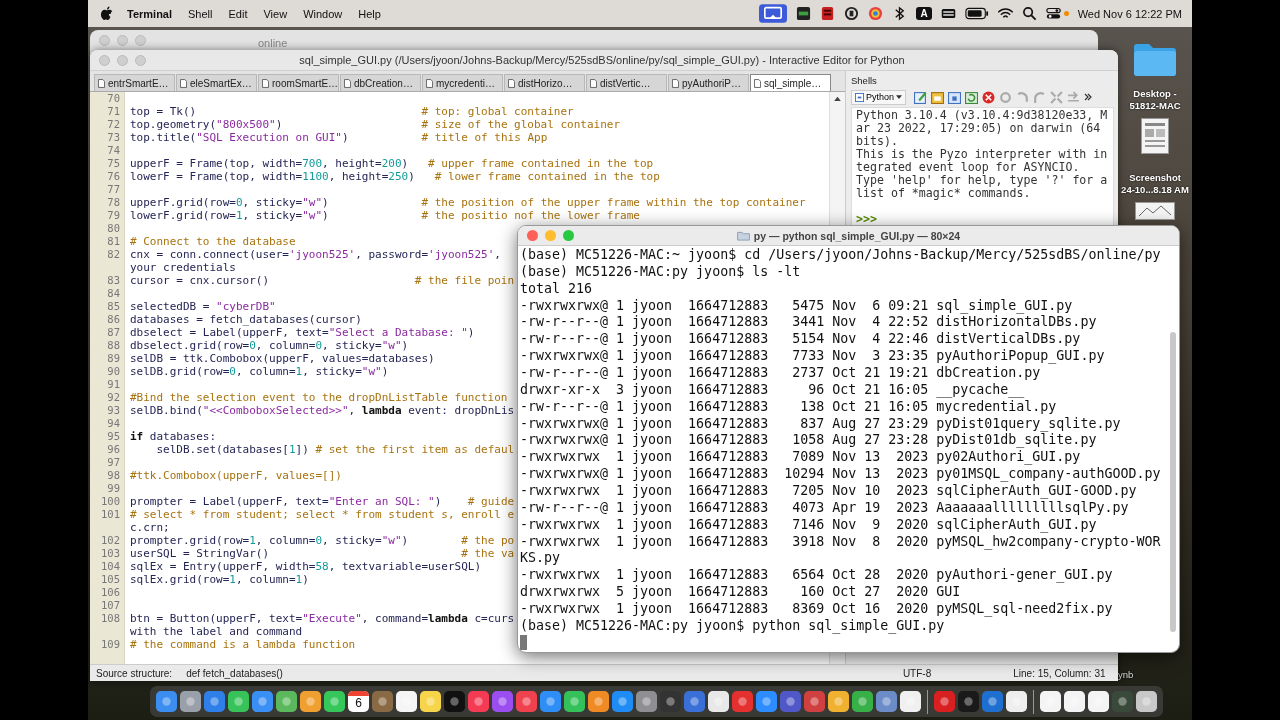 The width and height of the screenshot is (1280, 720). I want to click on screenshot-thumbnail-icon, so click(1155, 136).